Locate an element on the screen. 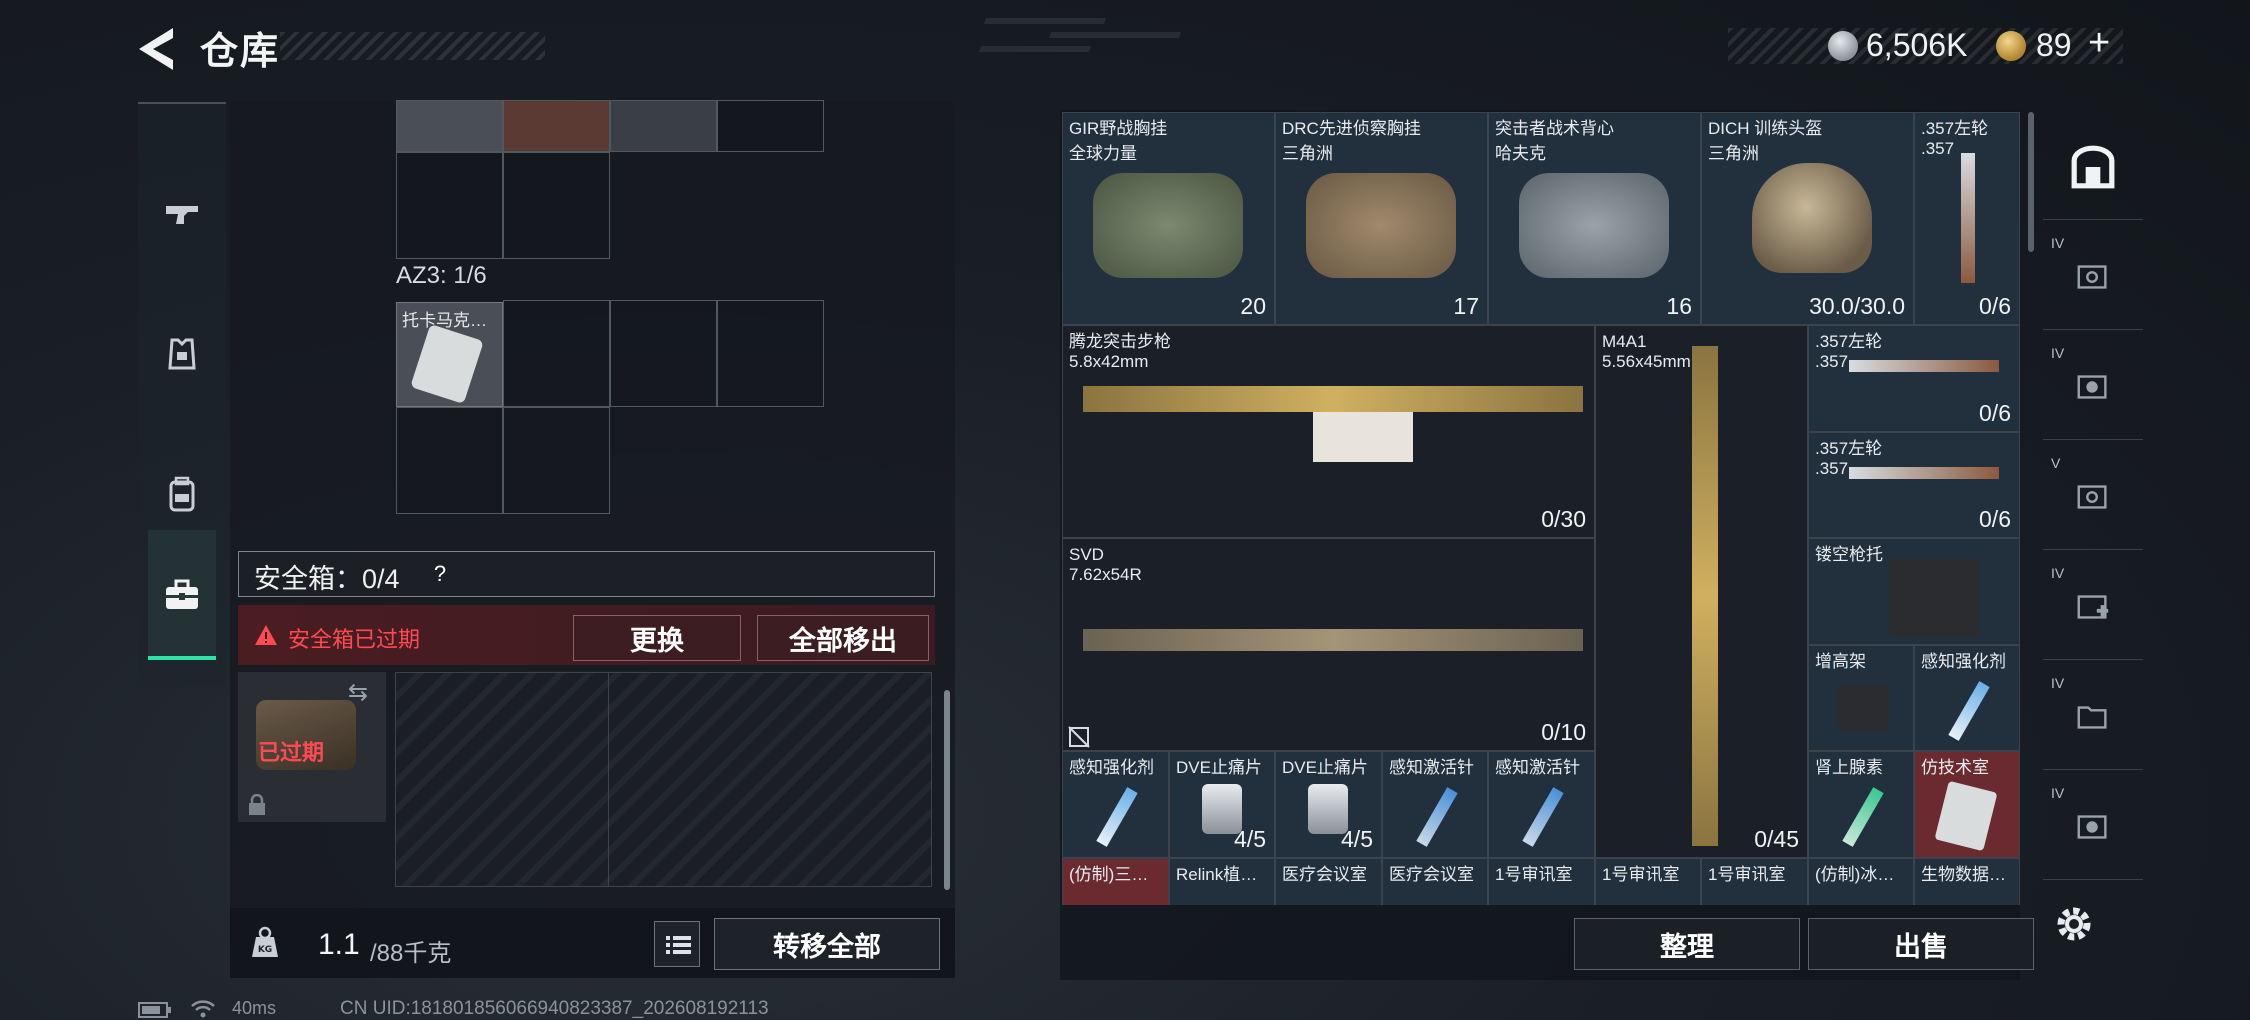  storage-scrollbar is located at coordinates (2031, 182).